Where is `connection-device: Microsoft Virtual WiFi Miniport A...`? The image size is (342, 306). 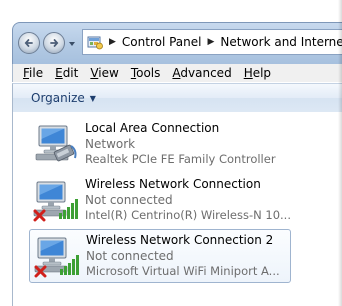
connection-device: Microsoft Virtual WiFi Miniport A... is located at coordinates (183, 271).